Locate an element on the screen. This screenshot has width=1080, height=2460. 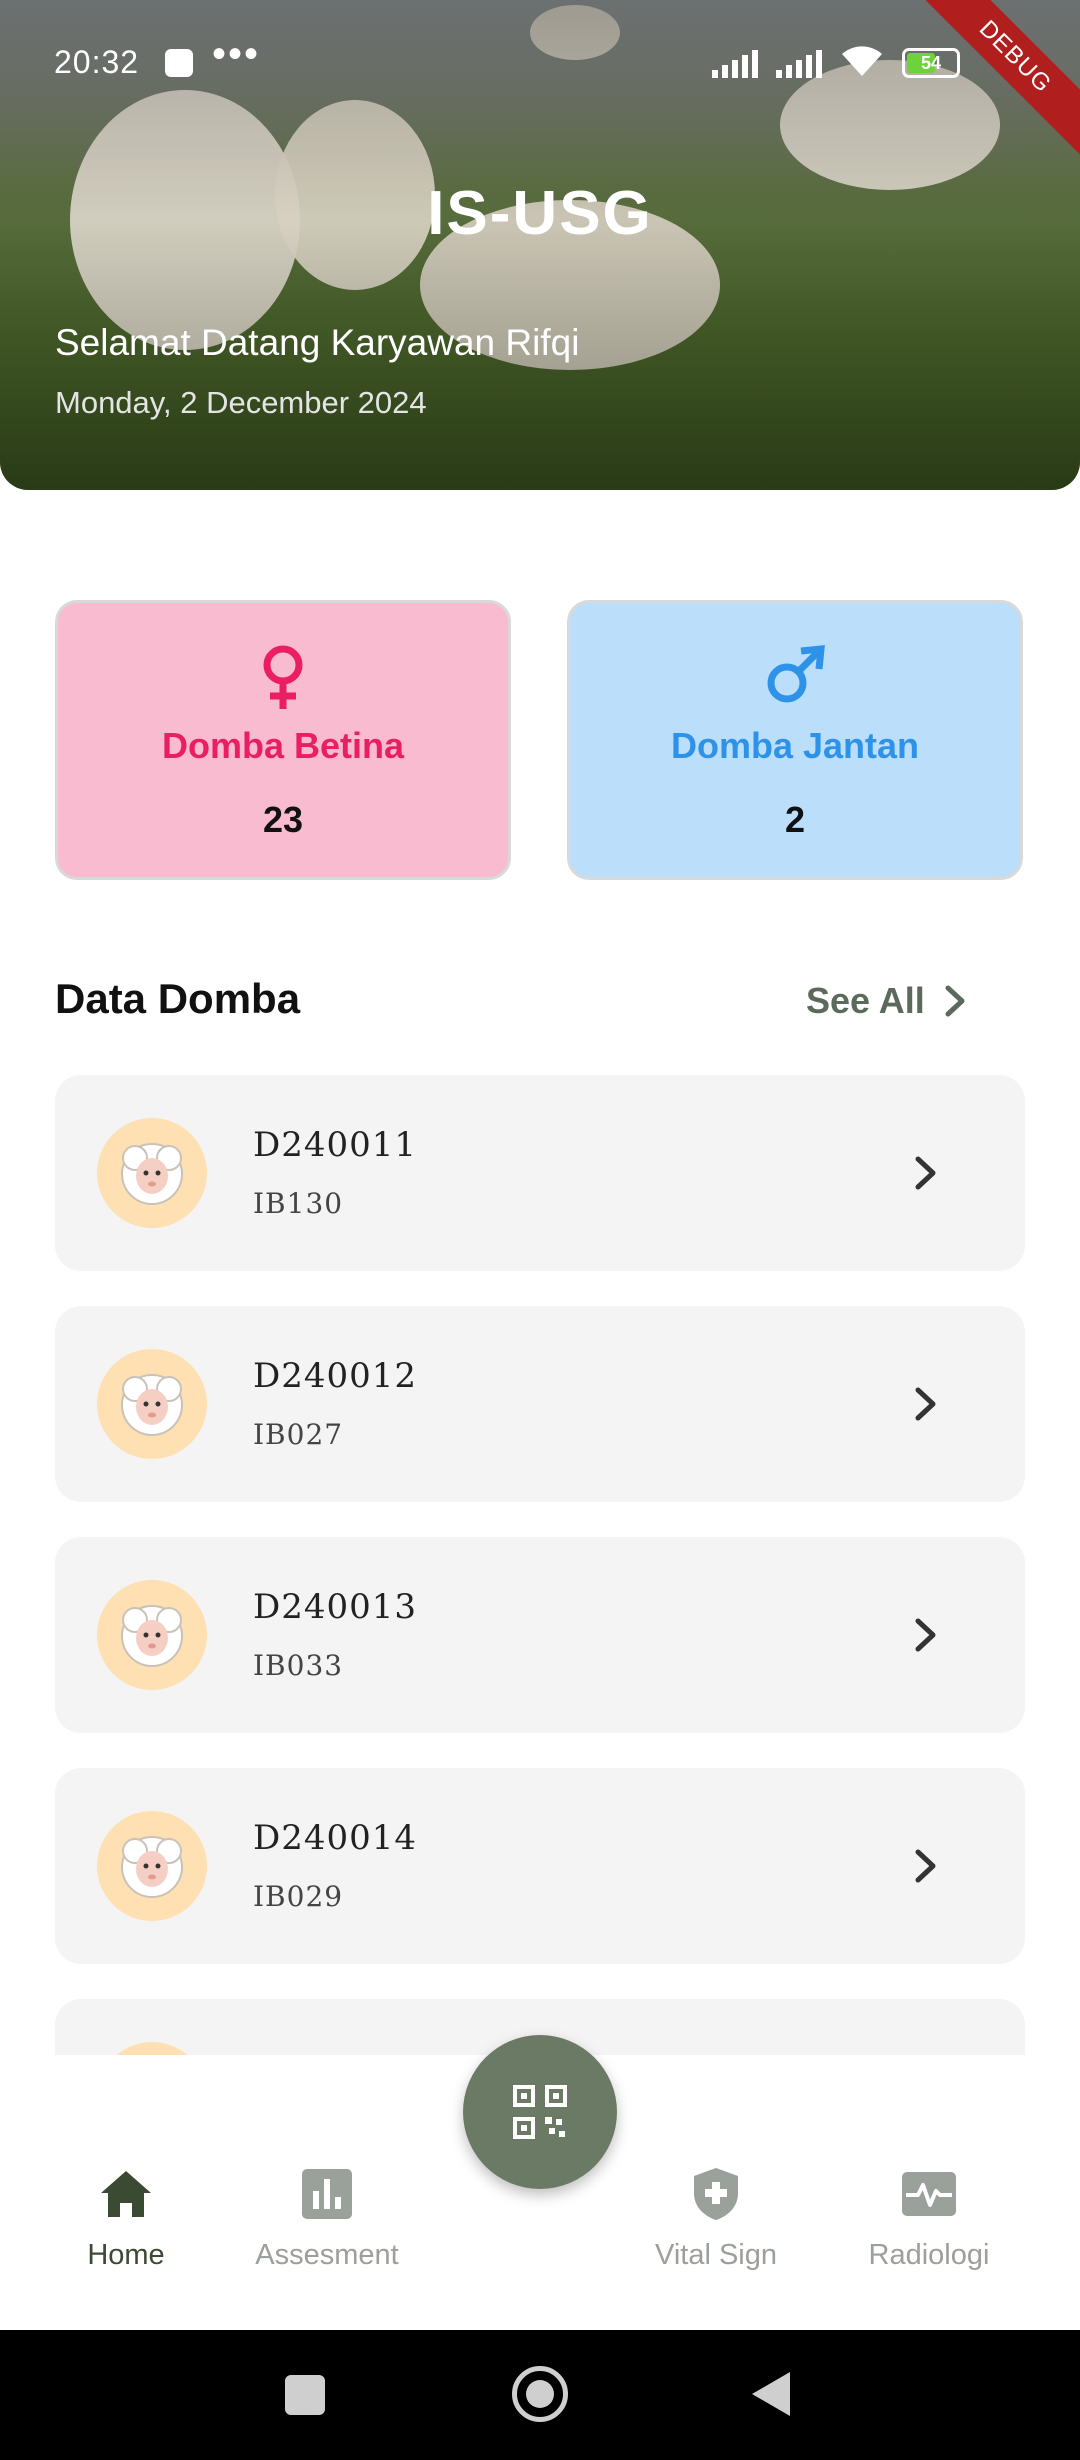
nav-home-label: Home is located at coordinates (126, 2255).